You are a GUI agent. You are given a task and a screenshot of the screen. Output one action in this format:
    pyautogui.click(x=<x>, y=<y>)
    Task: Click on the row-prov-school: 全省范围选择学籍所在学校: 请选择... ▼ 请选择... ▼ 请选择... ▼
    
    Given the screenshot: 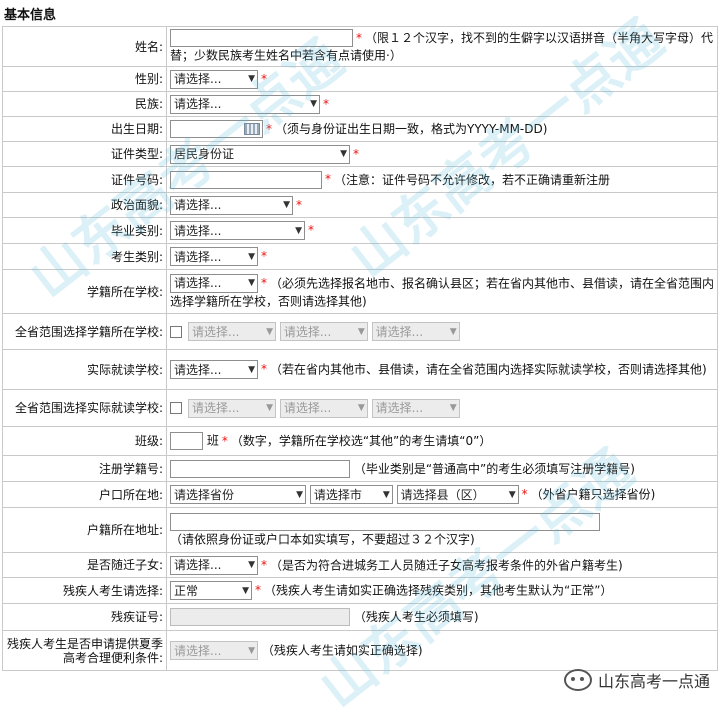 What is the action you would take?
    pyautogui.click(x=360, y=331)
    